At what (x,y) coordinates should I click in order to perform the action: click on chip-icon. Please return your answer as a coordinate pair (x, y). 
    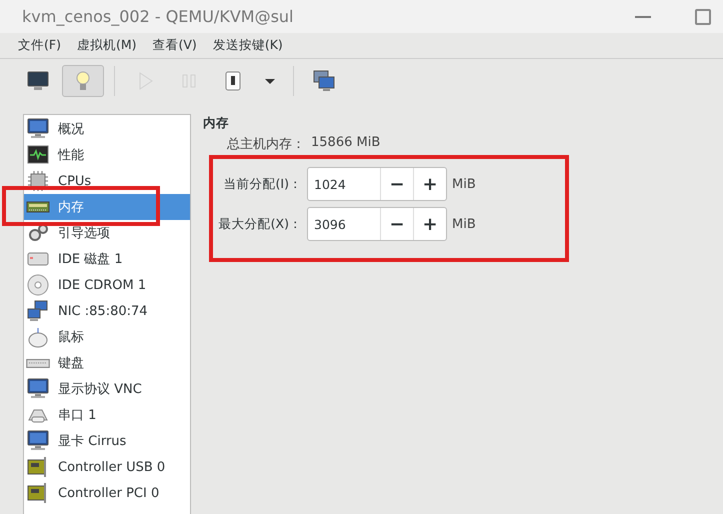
    Looking at the image, I should click on (38, 181).